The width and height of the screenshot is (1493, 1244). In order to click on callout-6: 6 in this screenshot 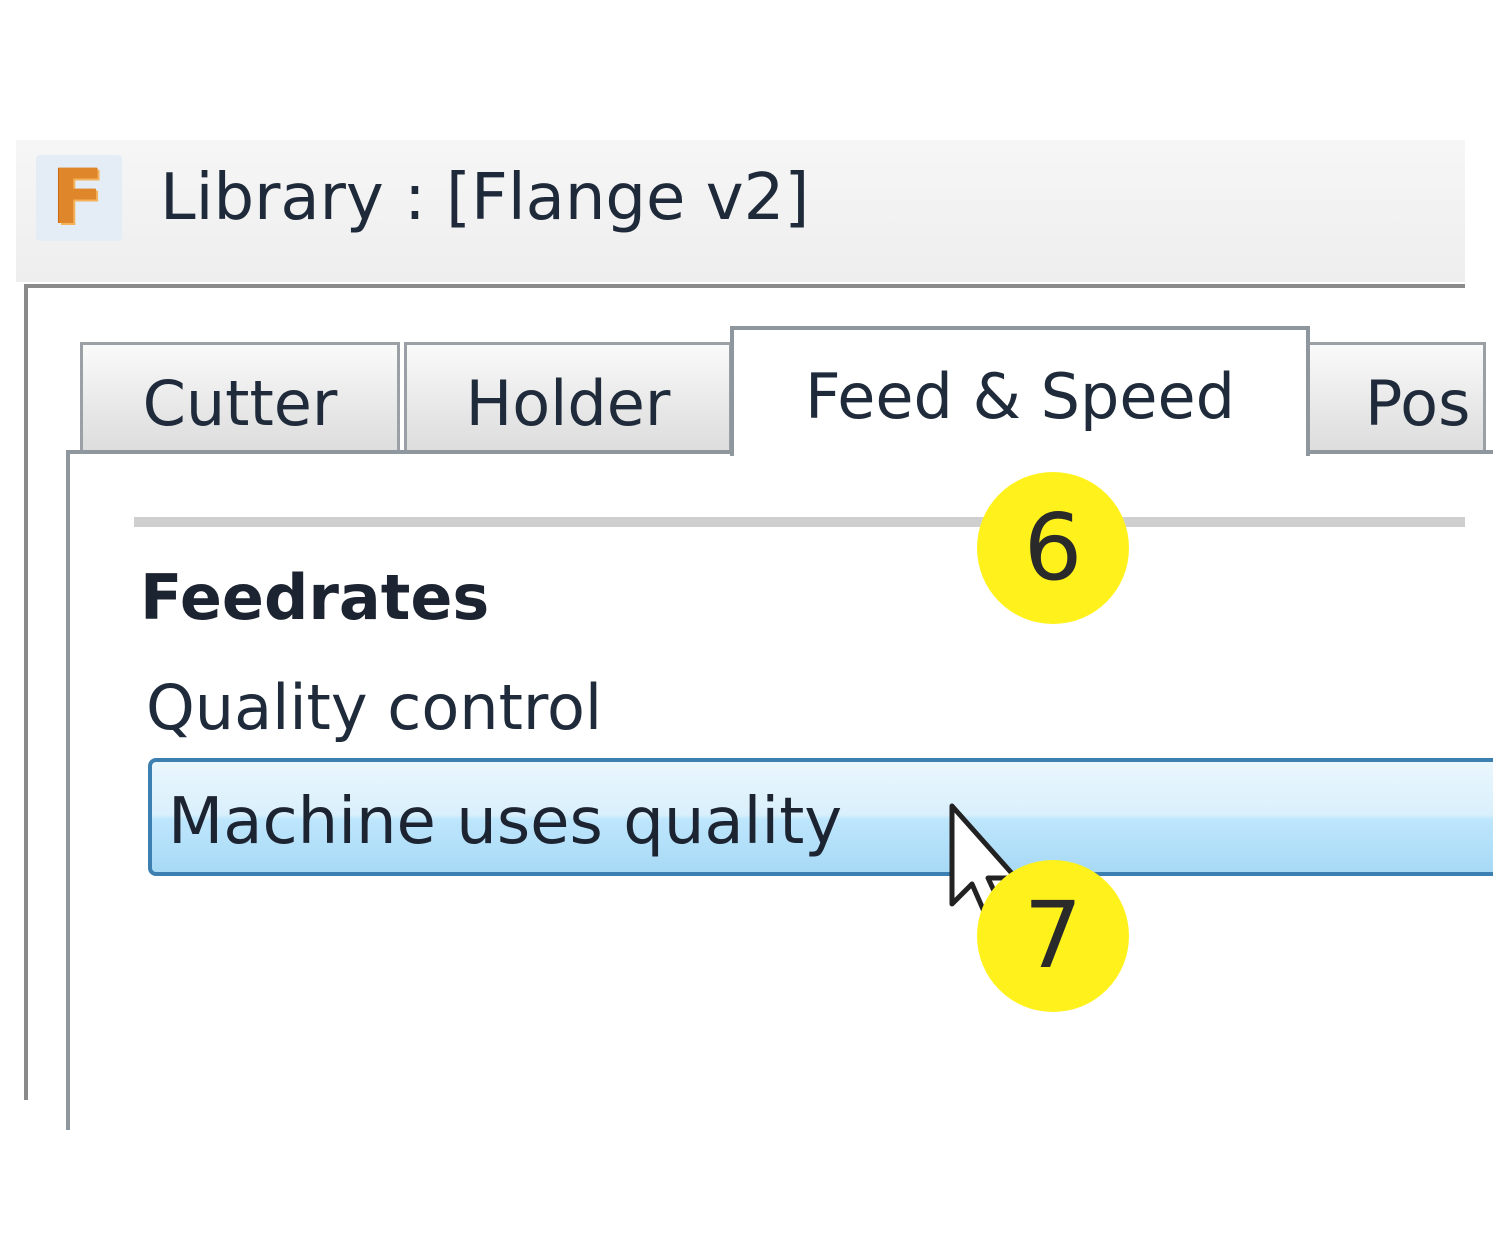, I will do `click(1053, 548)`.